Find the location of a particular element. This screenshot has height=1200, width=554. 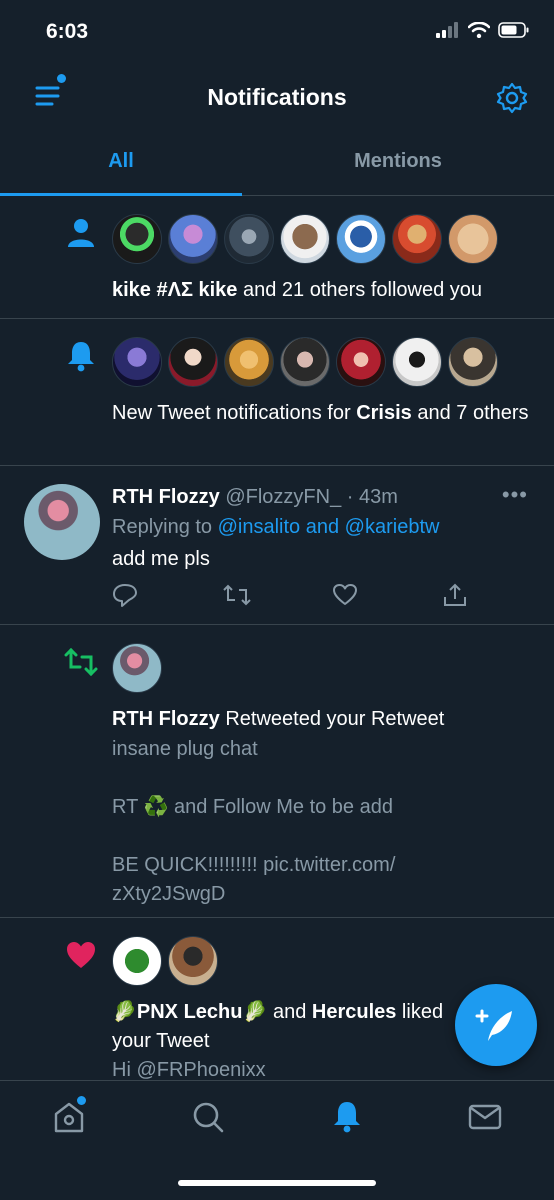

status-icons is located at coordinates (483, 30).